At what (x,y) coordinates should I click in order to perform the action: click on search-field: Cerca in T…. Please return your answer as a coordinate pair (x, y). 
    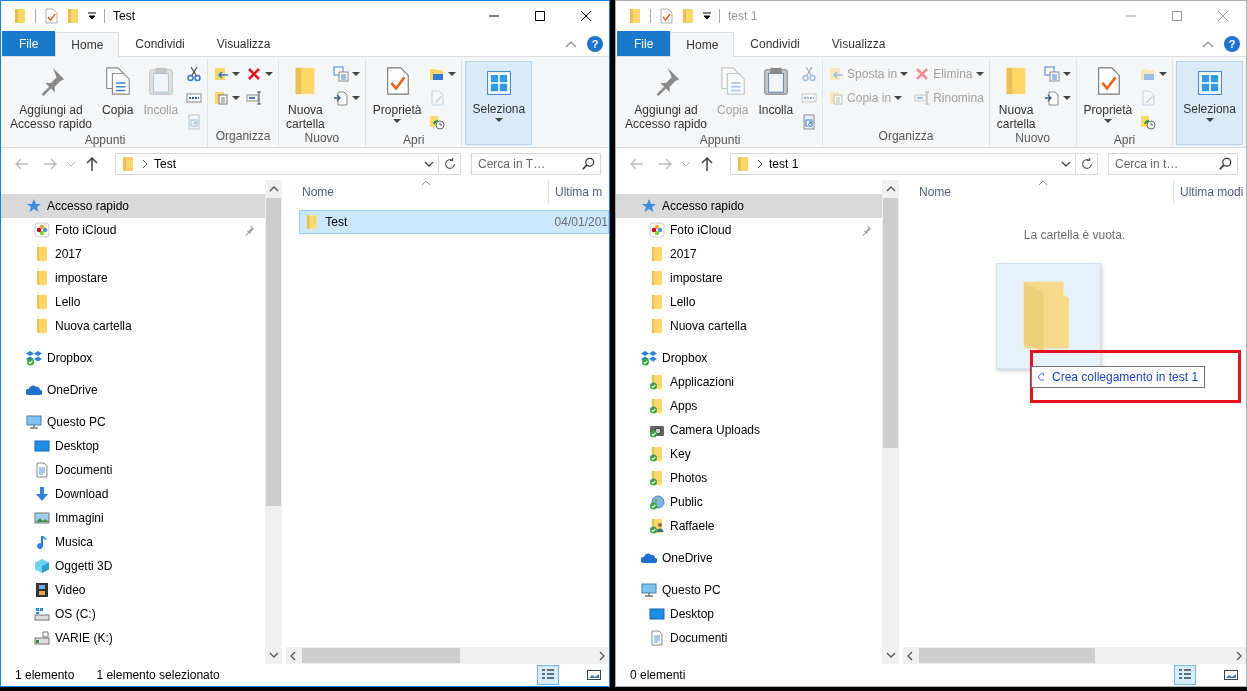
    Looking at the image, I should click on (536, 164).